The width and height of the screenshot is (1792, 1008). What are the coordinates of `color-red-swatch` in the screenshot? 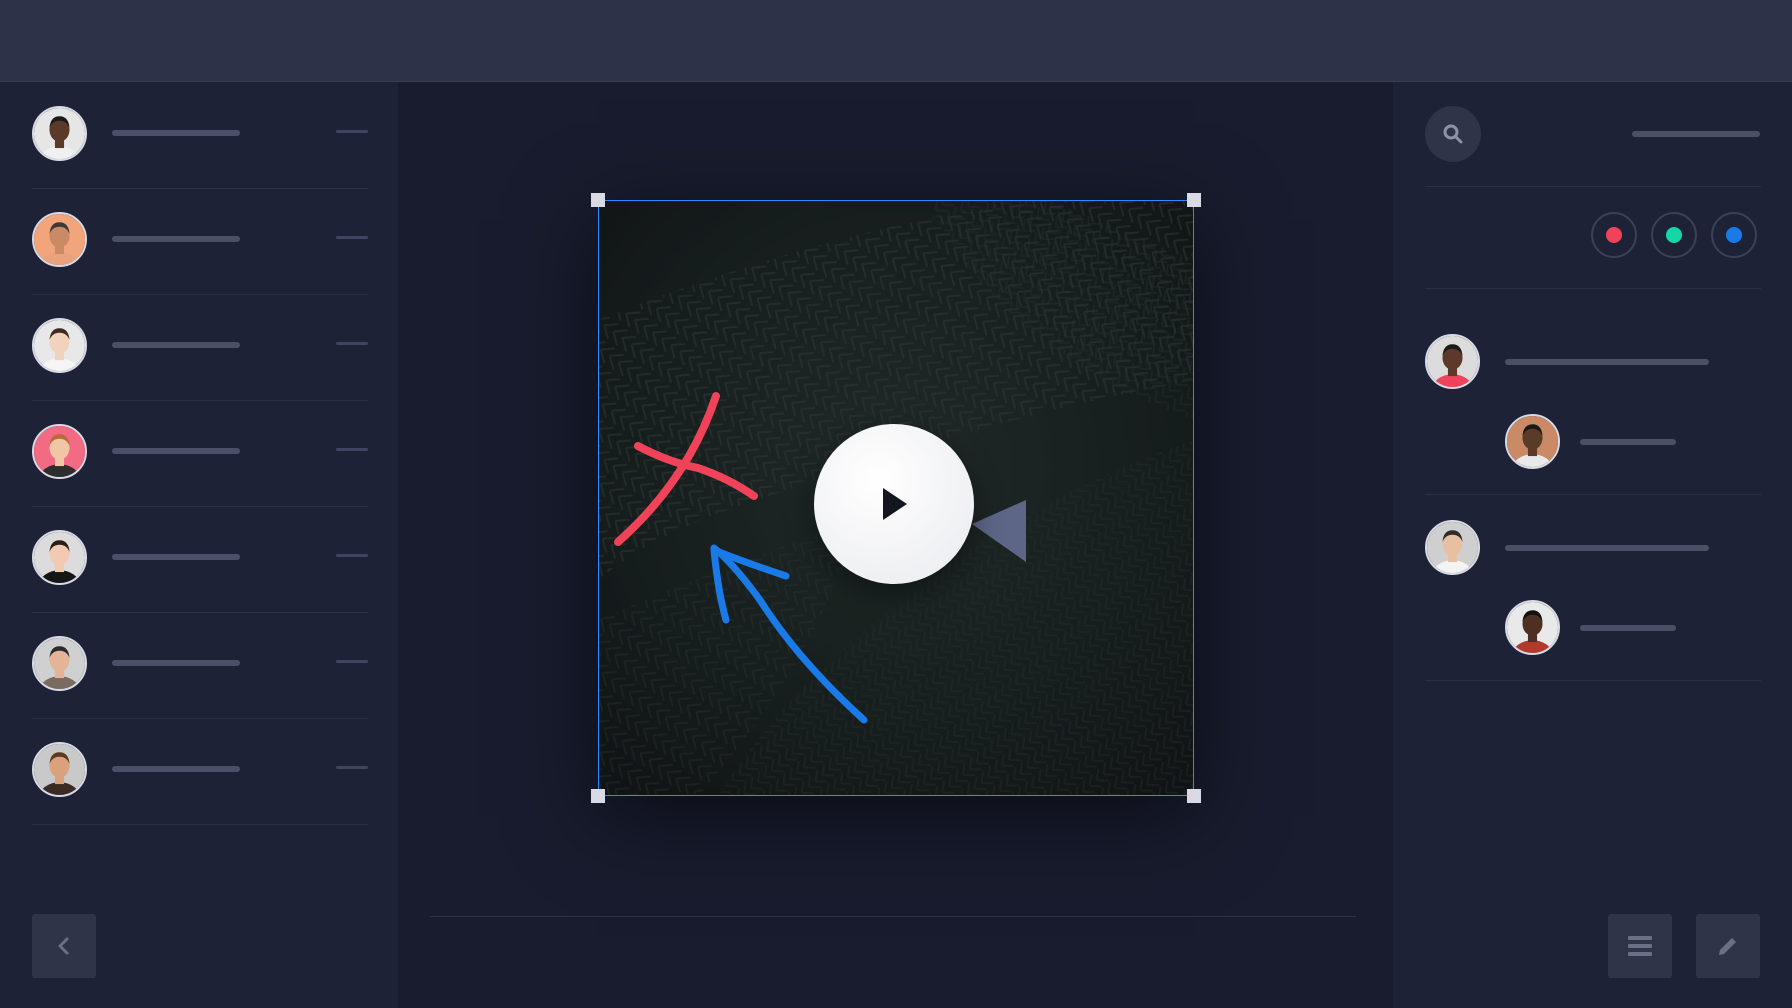 It's located at (1614, 235).